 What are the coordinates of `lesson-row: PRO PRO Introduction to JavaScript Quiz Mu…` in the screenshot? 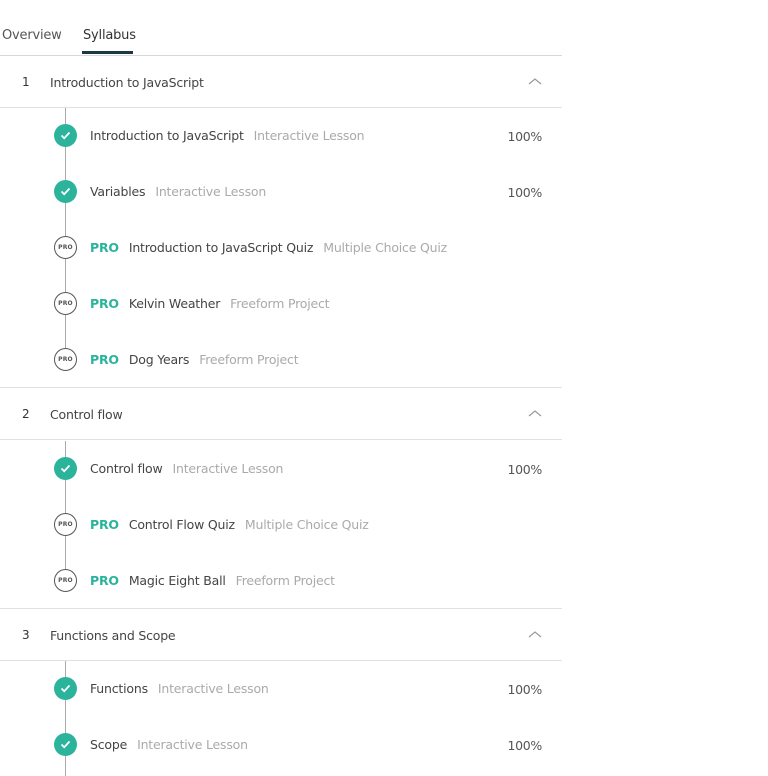 It's located at (281, 248).